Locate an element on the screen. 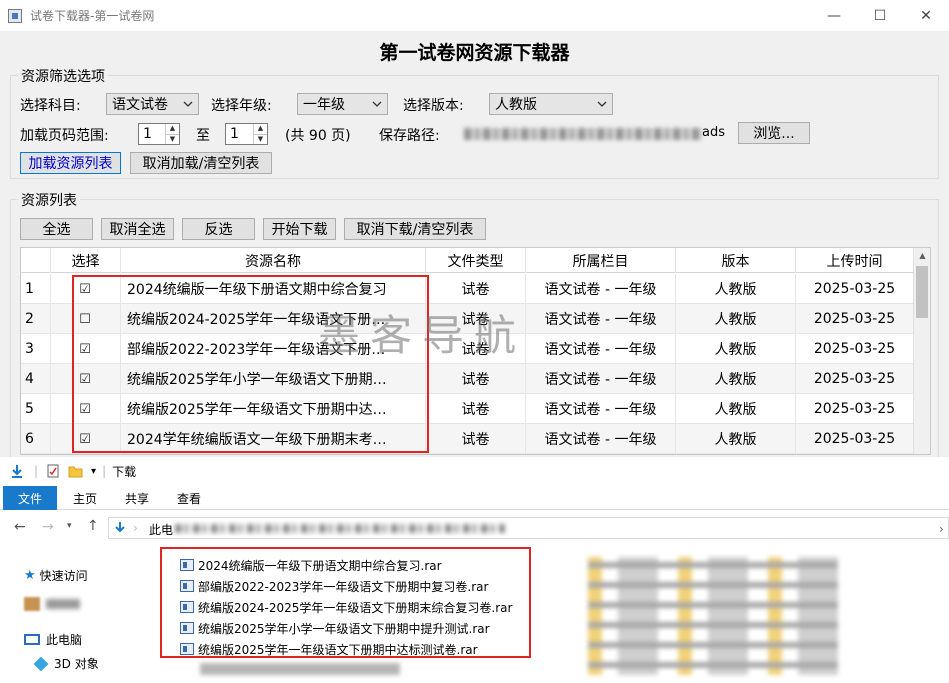 The image size is (949, 683). forward-icon: → is located at coordinates (48, 527).